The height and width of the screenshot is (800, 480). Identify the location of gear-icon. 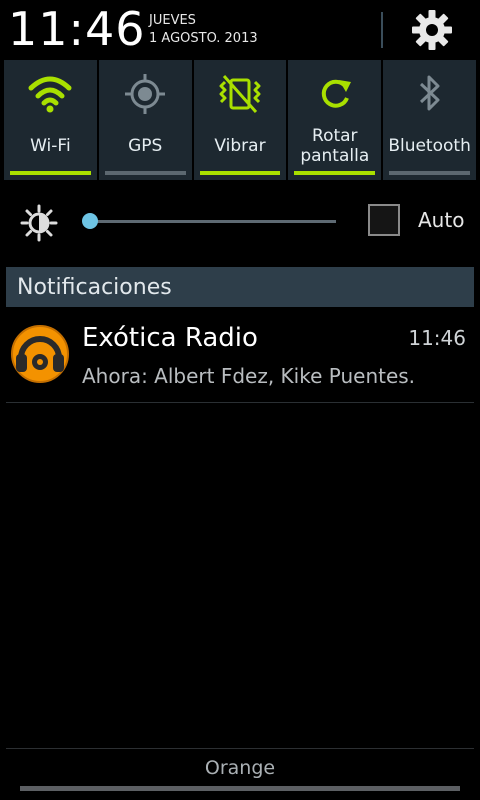
(432, 30).